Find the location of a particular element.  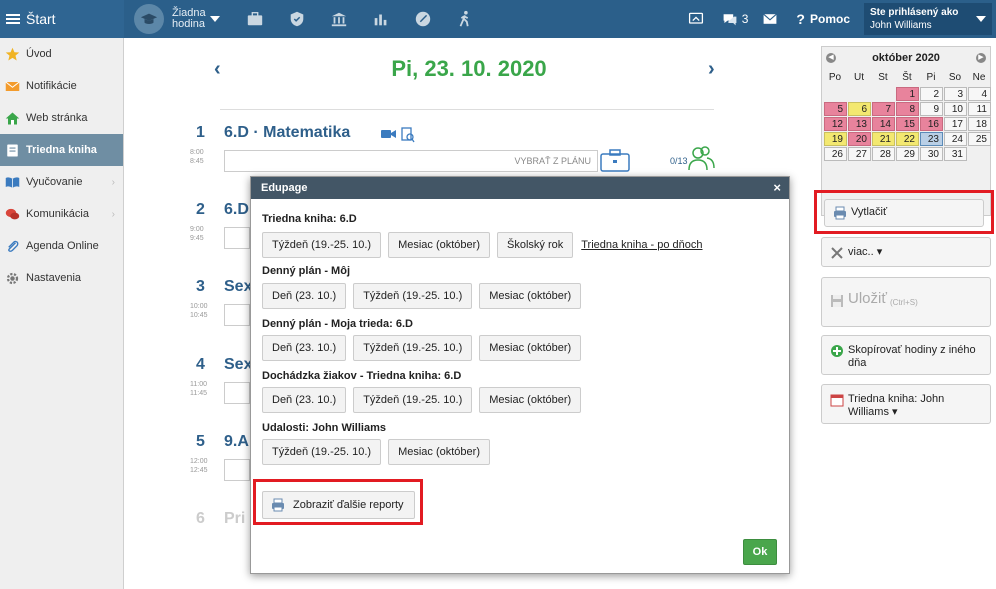

video-camera-icon is located at coordinates (389, 134).